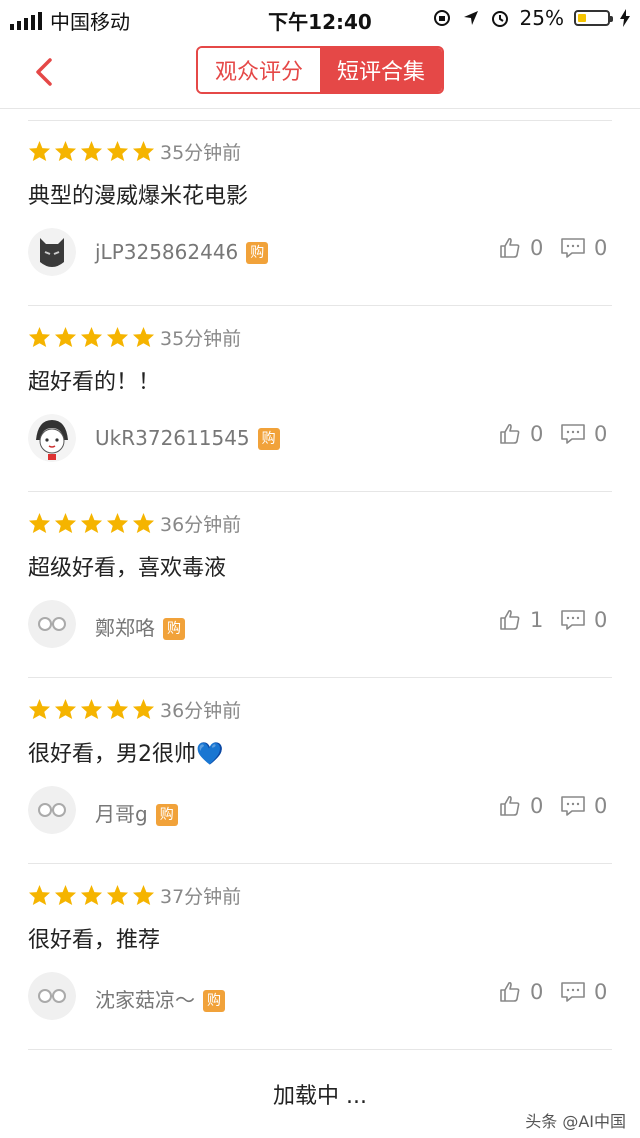 This screenshot has width=640, height=1138. What do you see at coordinates (94, 940) in the screenshot?
I see `review-content: 很好看，推荐` at bounding box center [94, 940].